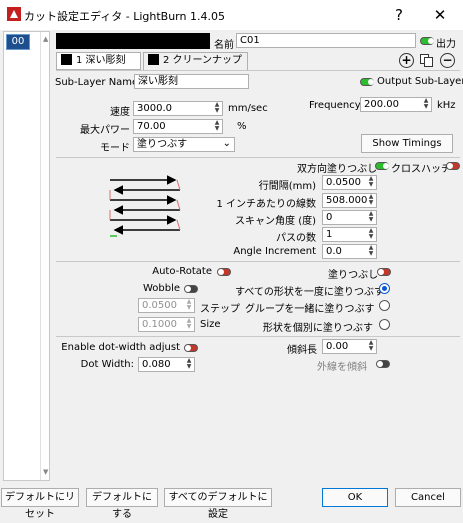  I want to click on lines-per-inch-input: 508.000 ▲ ▼, so click(349, 200).